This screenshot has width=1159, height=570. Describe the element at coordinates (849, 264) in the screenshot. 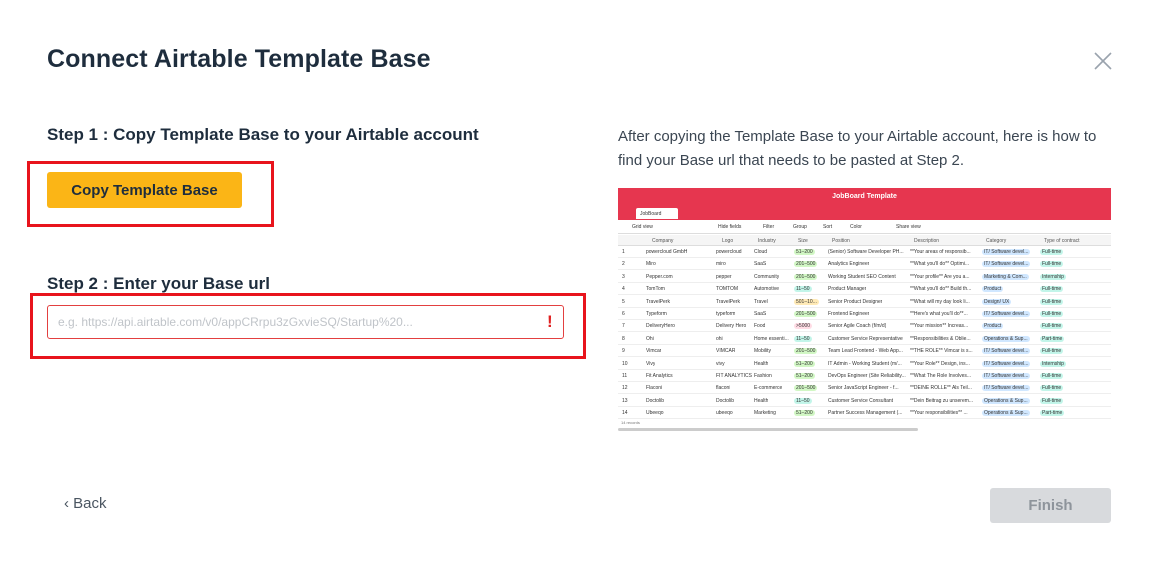

I see `table-cell: Analytics Engineer` at that location.